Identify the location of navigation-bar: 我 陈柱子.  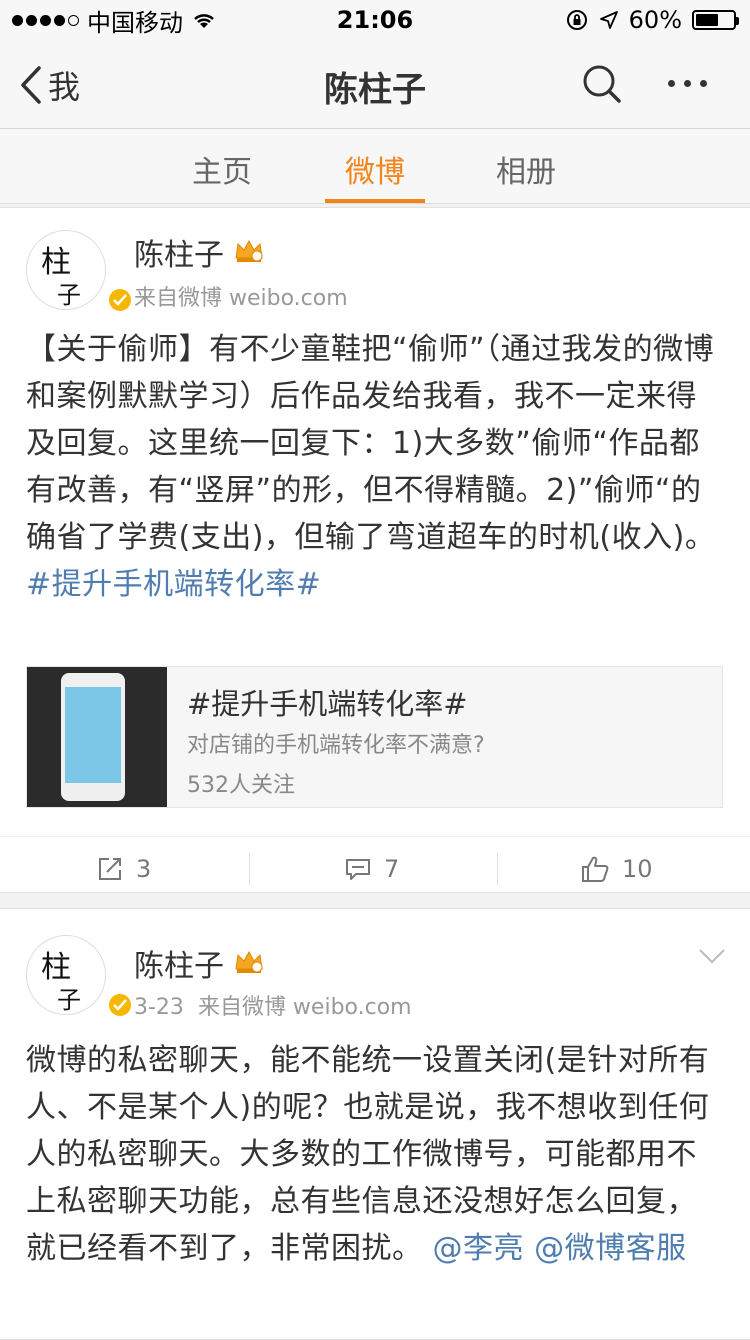
(375, 84).